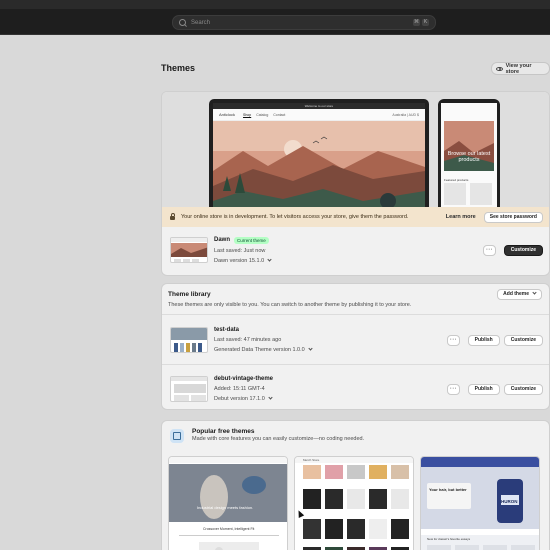 This screenshot has height=550, width=550. I want to click on popular-theme-preview: Merch Store, so click(354, 503).